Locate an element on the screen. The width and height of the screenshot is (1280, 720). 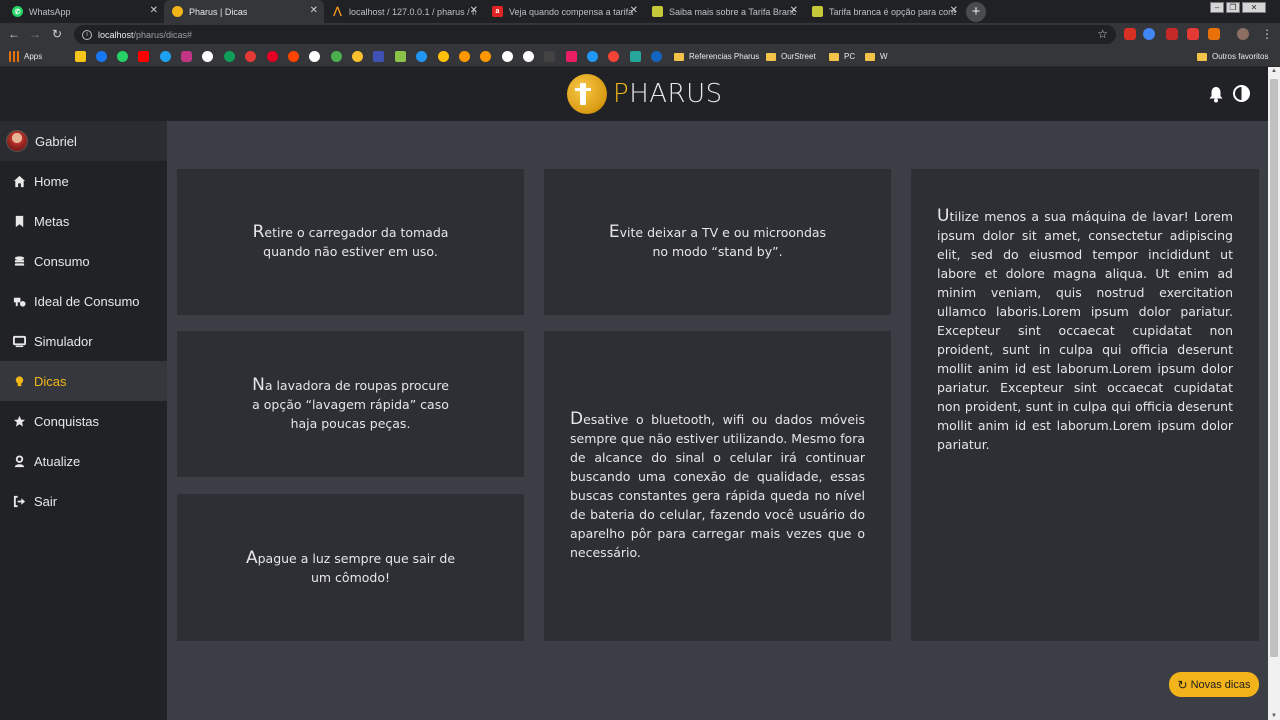
folder-icon is located at coordinates (679, 56).